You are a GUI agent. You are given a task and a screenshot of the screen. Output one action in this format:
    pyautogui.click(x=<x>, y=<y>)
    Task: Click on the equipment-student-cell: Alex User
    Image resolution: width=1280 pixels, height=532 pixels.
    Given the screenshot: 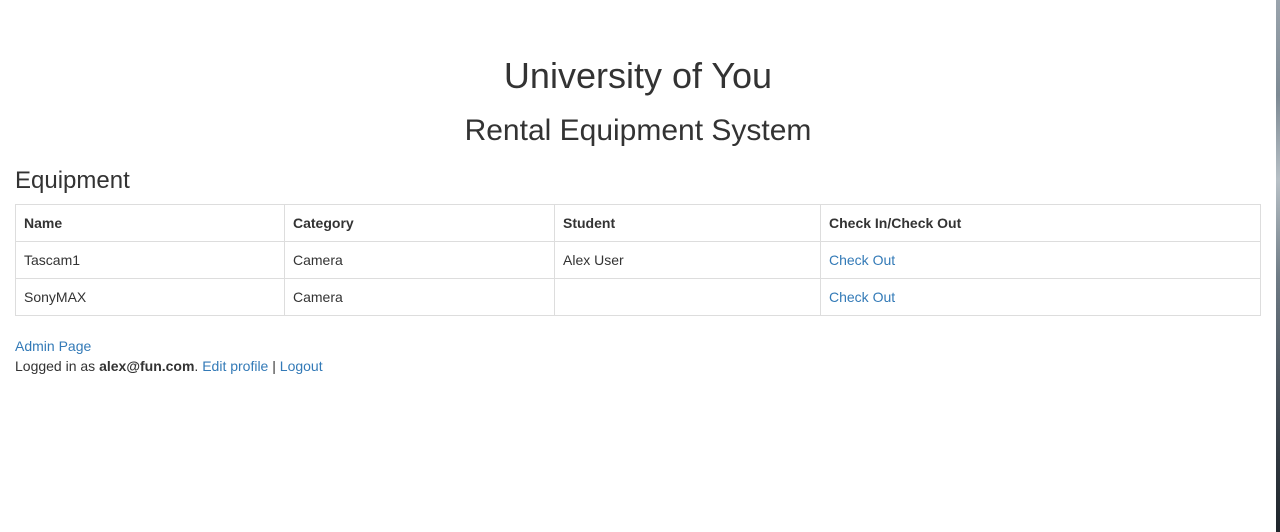 What is the action you would take?
    pyautogui.click(x=687, y=260)
    